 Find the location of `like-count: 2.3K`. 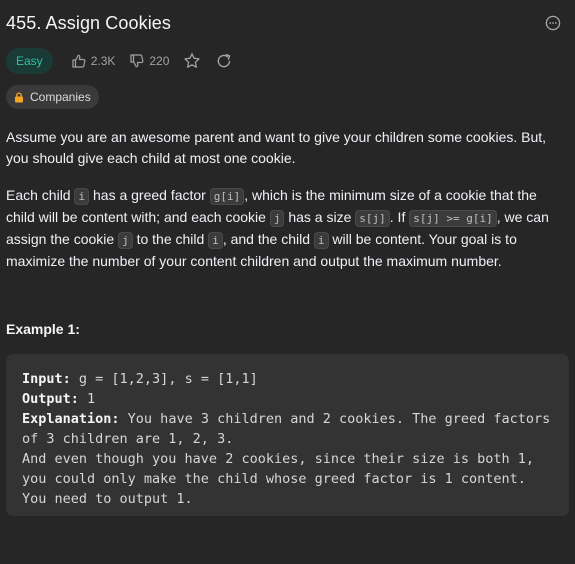

like-count: 2.3K is located at coordinates (103, 61).